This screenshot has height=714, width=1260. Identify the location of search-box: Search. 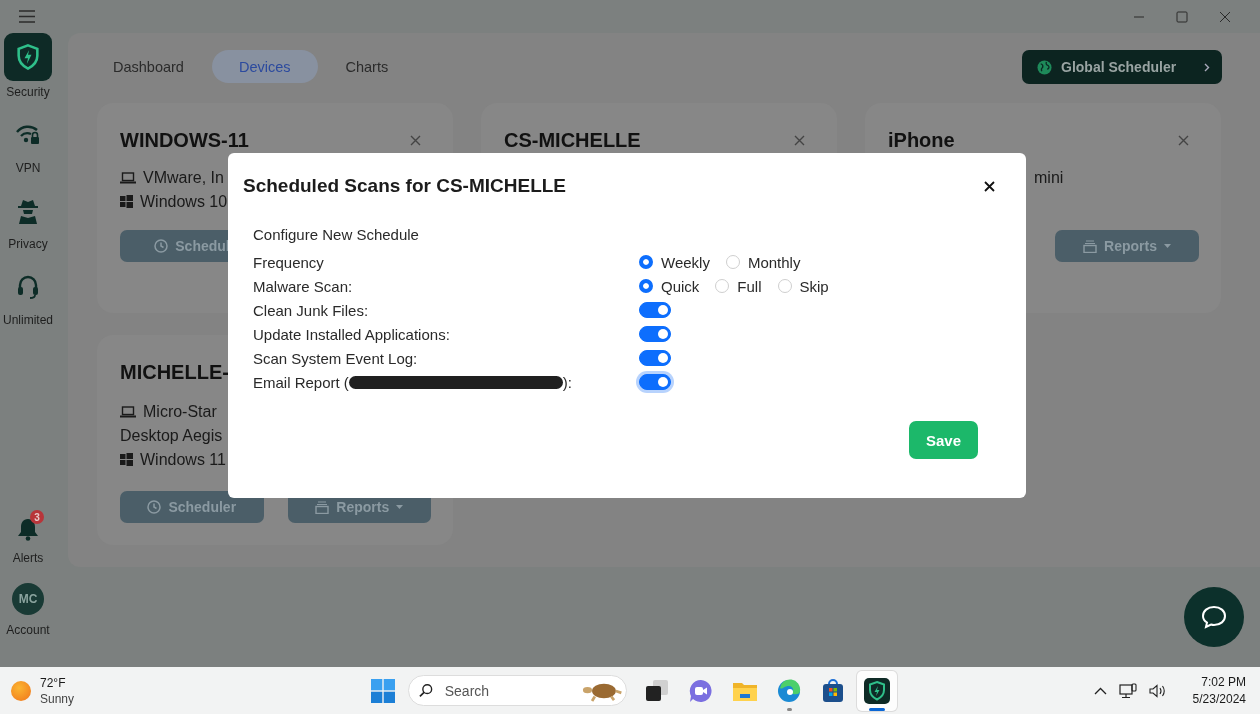
(517, 690).